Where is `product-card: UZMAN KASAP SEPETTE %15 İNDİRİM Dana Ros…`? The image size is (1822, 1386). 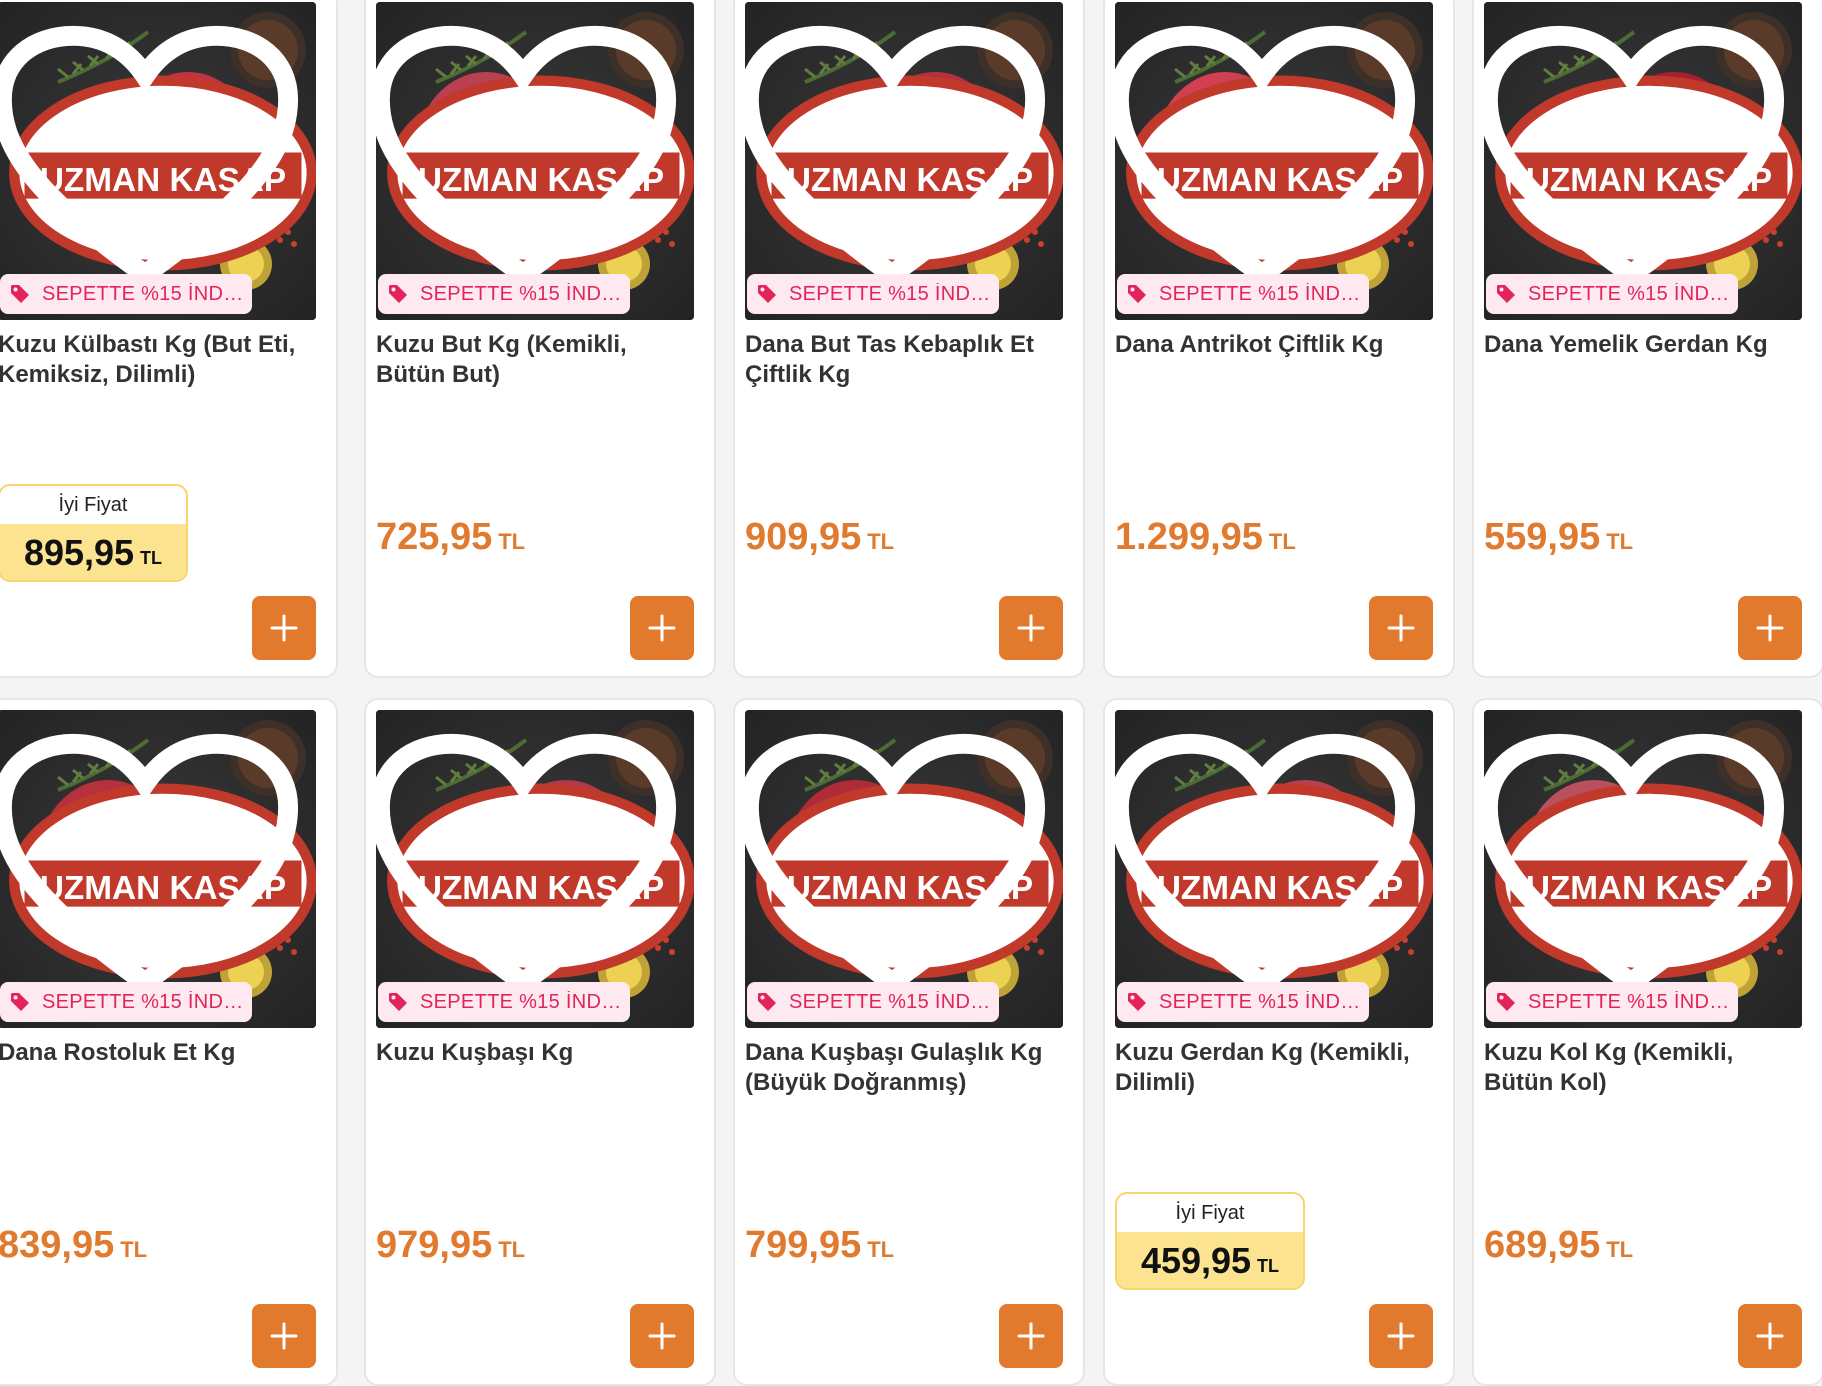 product-card: UZMAN KASAP SEPETTE %15 İNDİRİM Dana Ros… is located at coordinates (169, 1042).